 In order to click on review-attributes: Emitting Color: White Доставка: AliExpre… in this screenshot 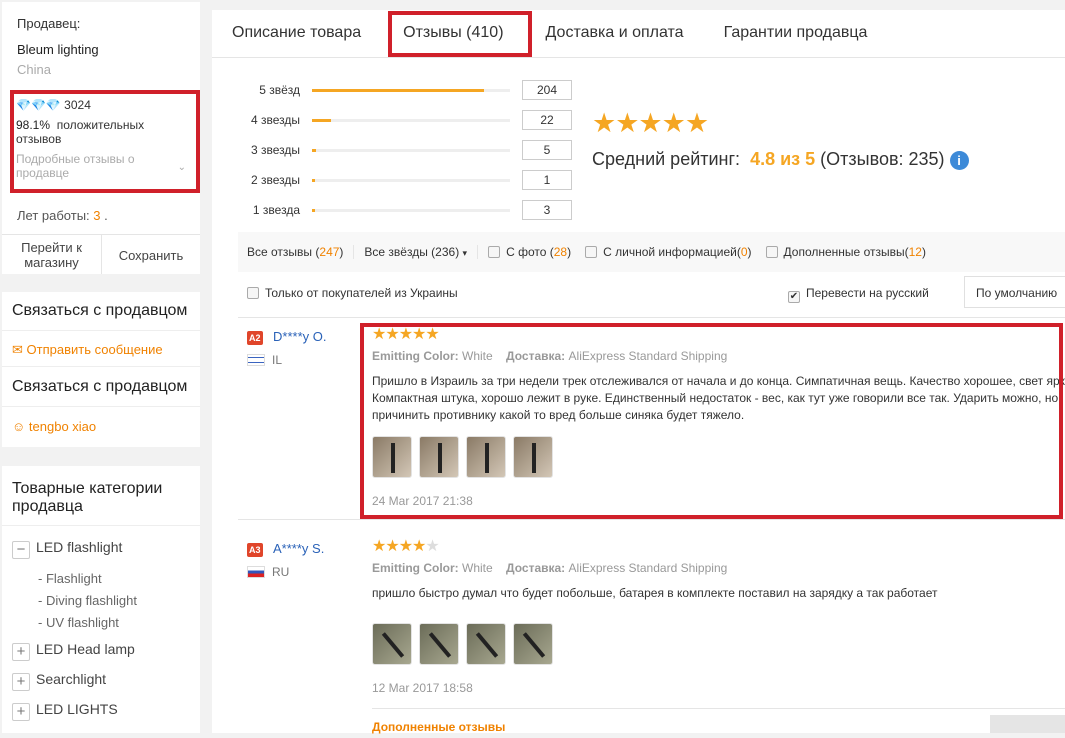, I will do `click(550, 568)`.